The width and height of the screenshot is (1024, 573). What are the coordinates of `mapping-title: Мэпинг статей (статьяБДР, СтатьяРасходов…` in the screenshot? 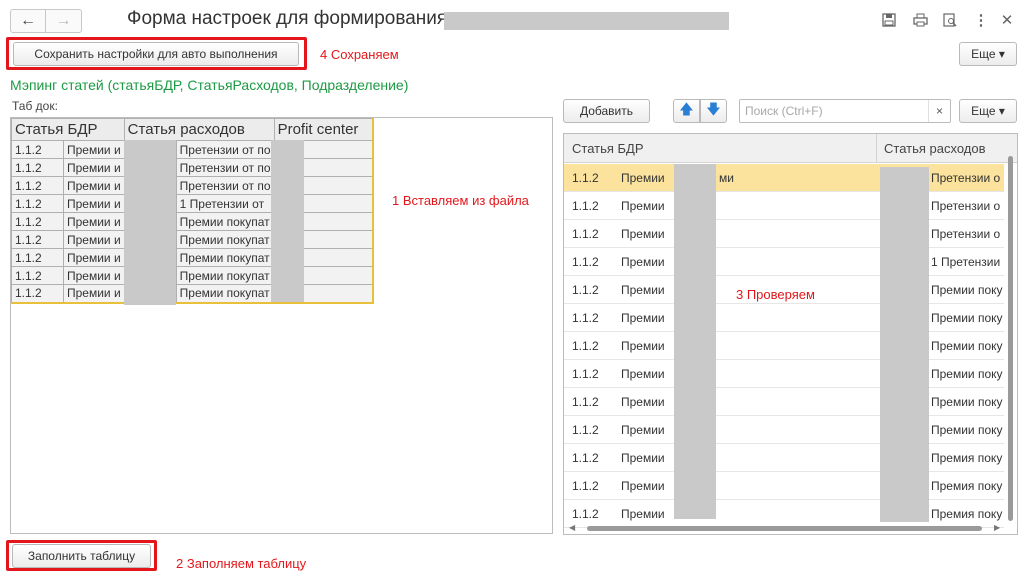 It's located at (209, 85).